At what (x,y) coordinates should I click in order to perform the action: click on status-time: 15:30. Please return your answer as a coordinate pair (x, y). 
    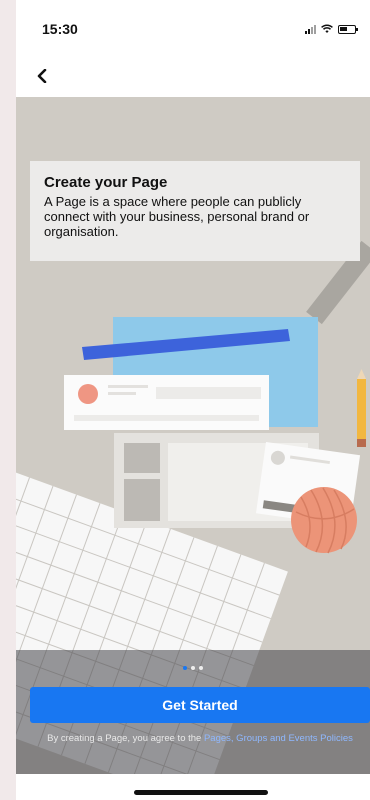
    Looking at the image, I should click on (60, 29).